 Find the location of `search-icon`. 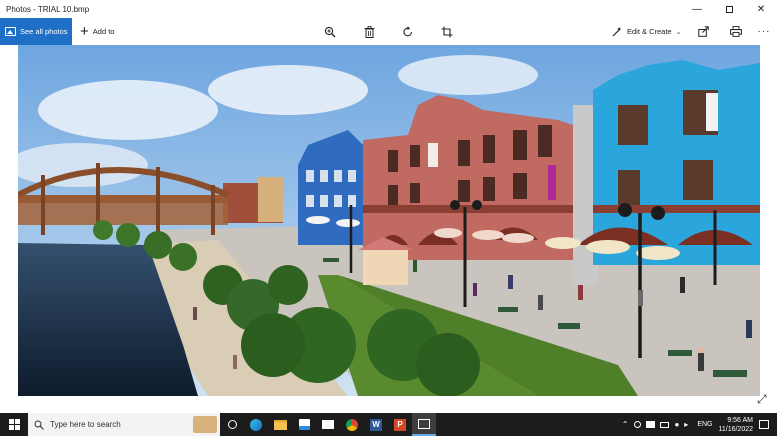

search-icon is located at coordinates (39, 425).